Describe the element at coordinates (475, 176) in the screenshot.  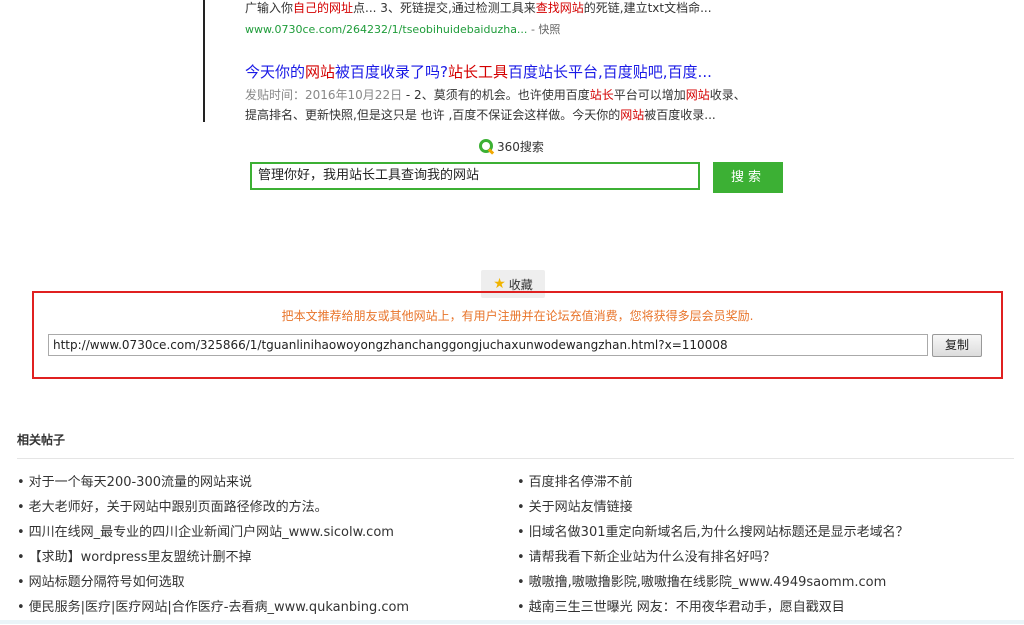
I see `search-input: 管理你好，我用站长工具查询我的网站` at that location.